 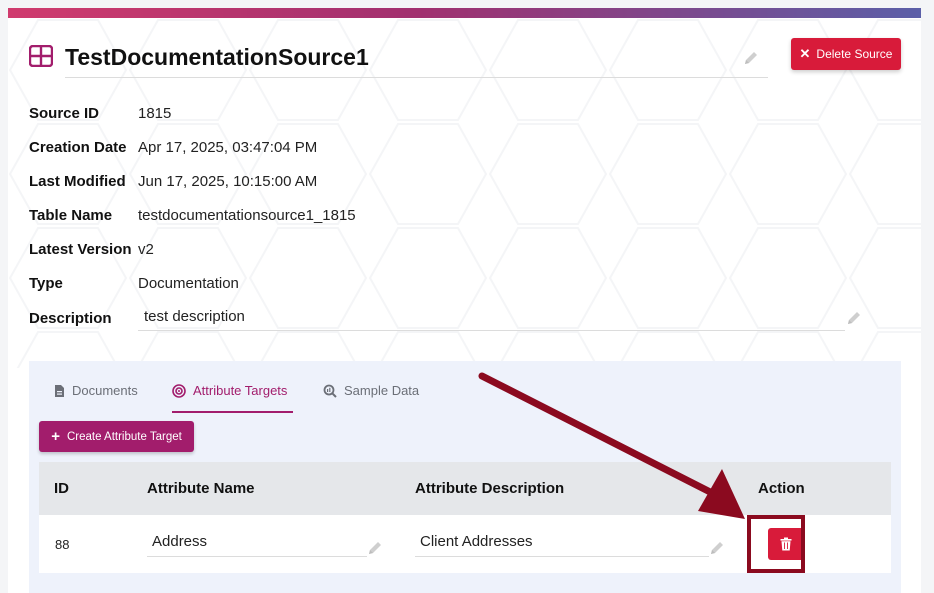 What do you see at coordinates (240, 390) in the screenshot?
I see `tab-label: Attribute Targets` at bounding box center [240, 390].